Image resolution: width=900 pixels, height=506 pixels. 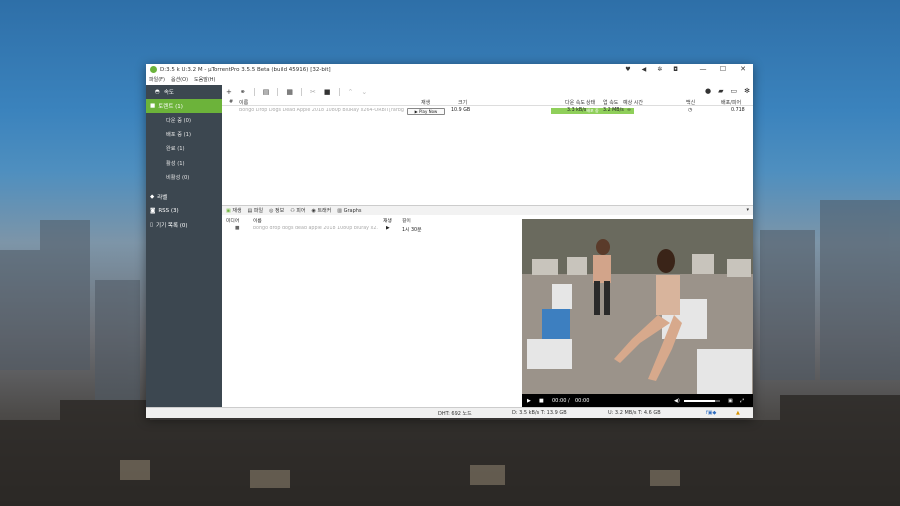 I want to click on media-play-icon: ▶, so click(x=388, y=228).